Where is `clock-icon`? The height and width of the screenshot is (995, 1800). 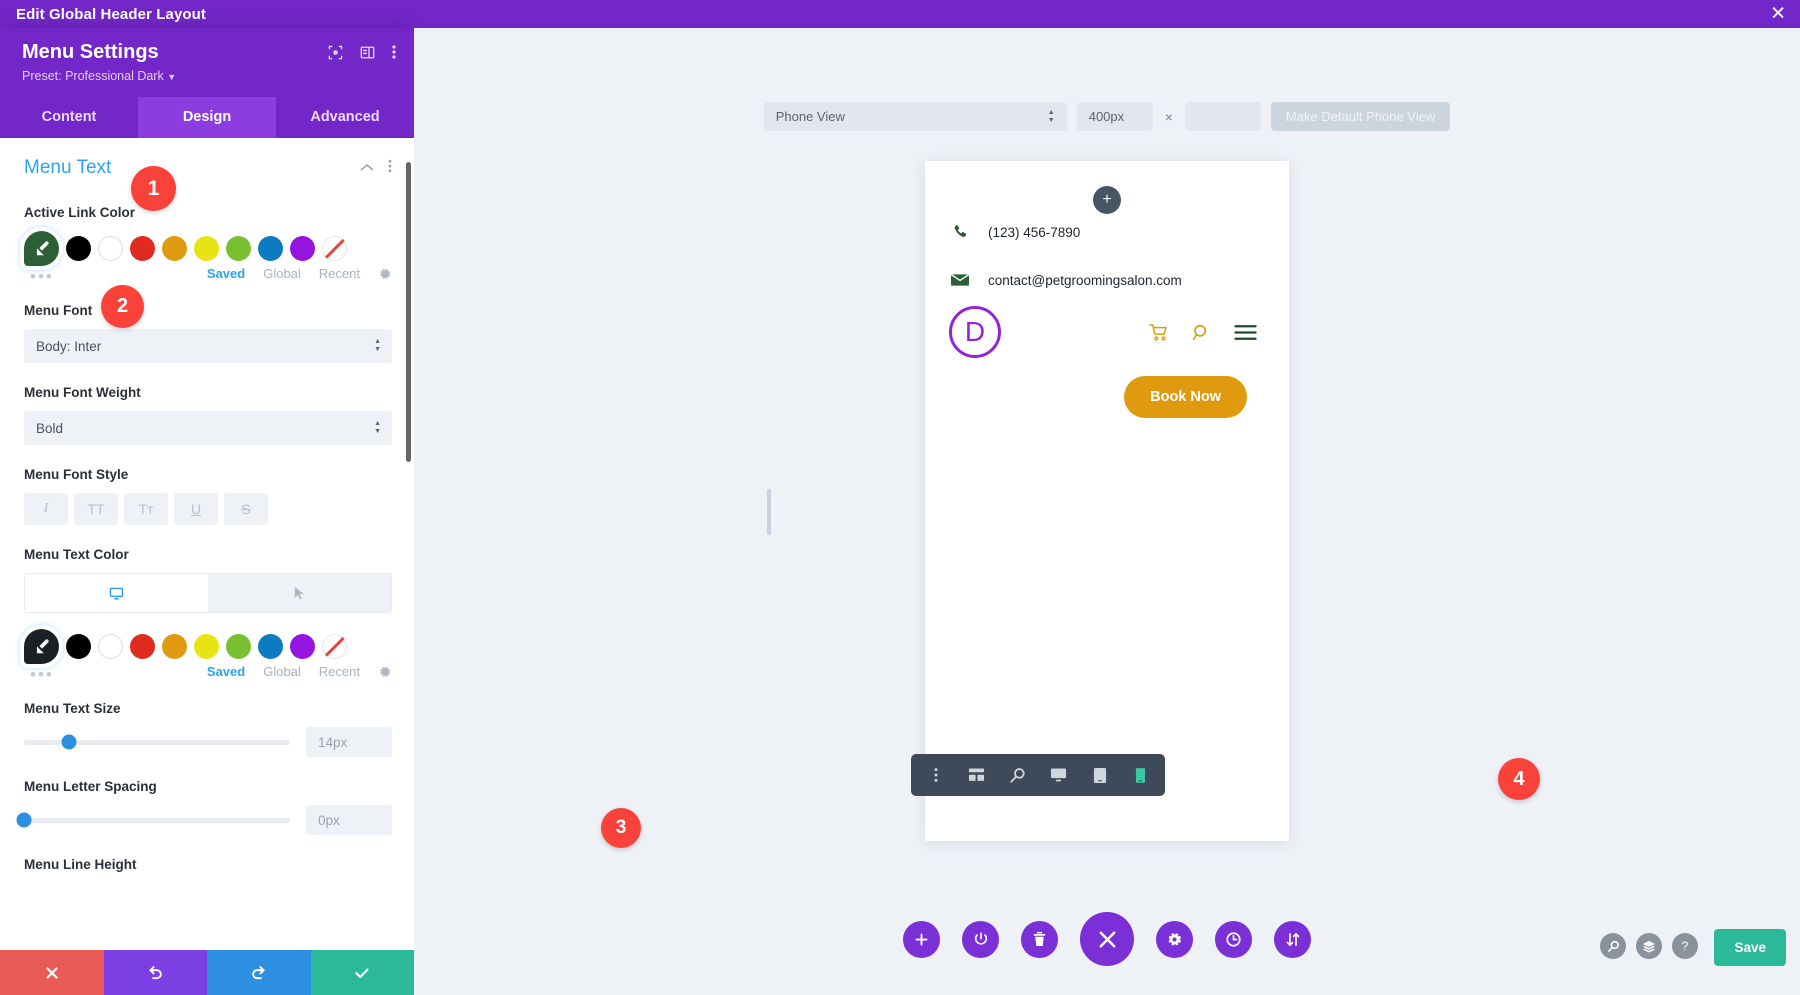
clock-icon is located at coordinates (1233, 939).